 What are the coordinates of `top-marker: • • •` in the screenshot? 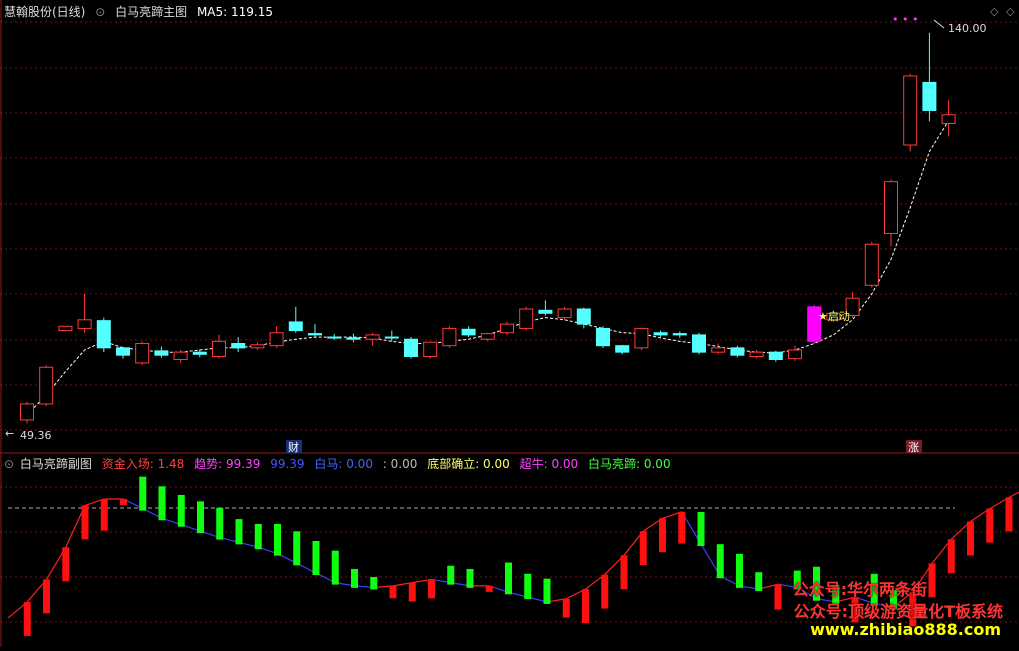 It's located at (905, 19).